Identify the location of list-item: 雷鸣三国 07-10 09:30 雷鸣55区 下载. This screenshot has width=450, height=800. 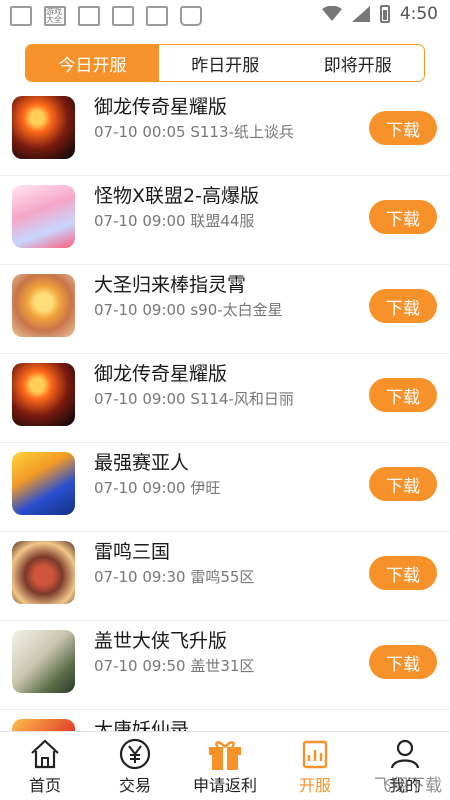
(225, 576).